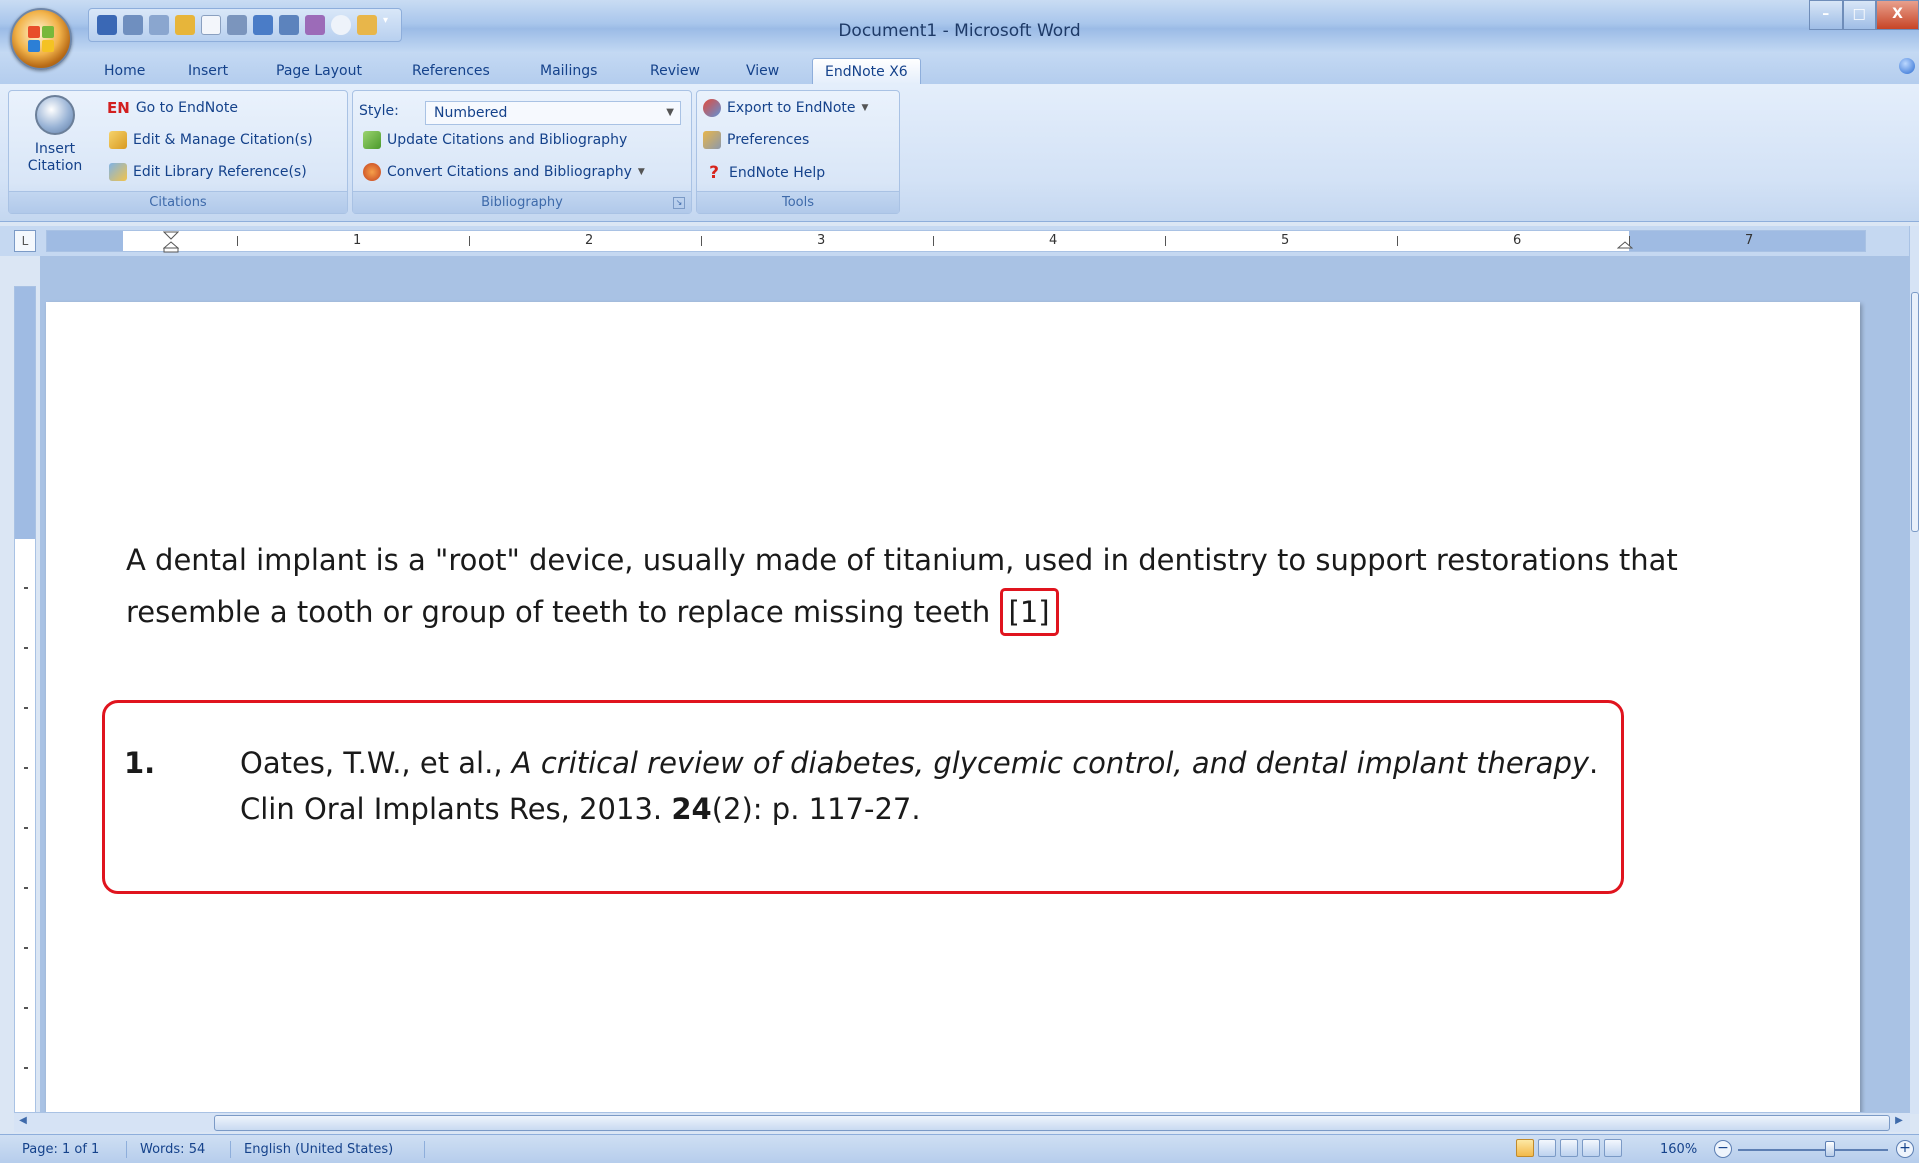  I want to click on tools-group-label: Tools, so click(798, 202).